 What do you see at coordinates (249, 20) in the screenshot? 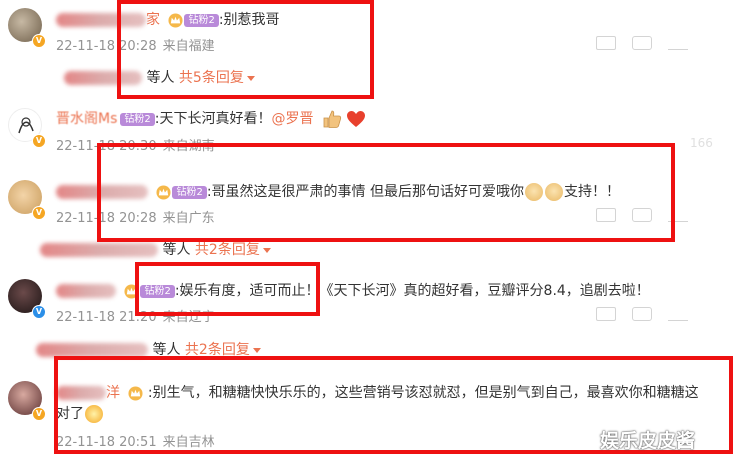
I see `comment-text: :别惹我哥` at bounding box center [249, 20].